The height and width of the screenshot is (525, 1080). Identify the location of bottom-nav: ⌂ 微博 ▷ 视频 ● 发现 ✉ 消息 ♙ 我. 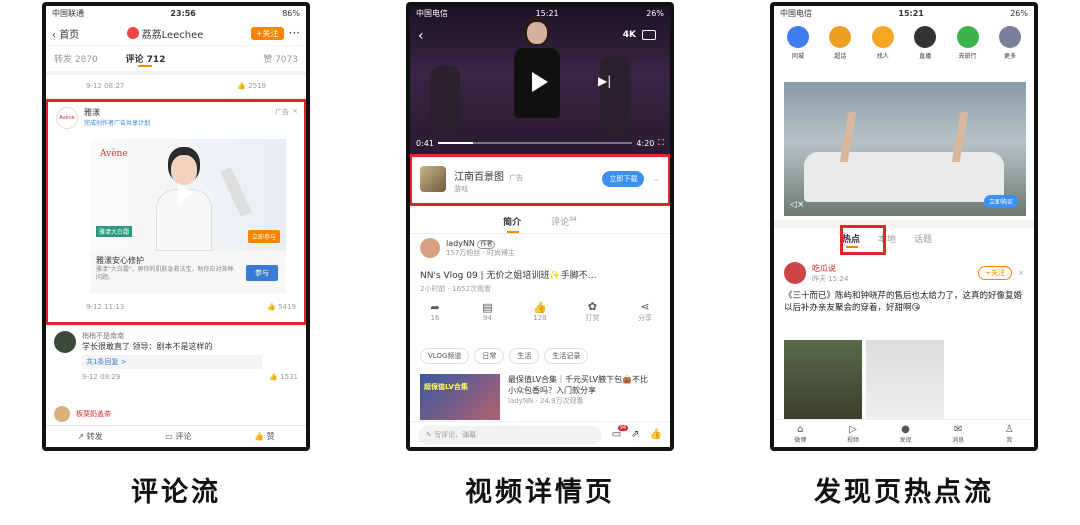
(904, 433).